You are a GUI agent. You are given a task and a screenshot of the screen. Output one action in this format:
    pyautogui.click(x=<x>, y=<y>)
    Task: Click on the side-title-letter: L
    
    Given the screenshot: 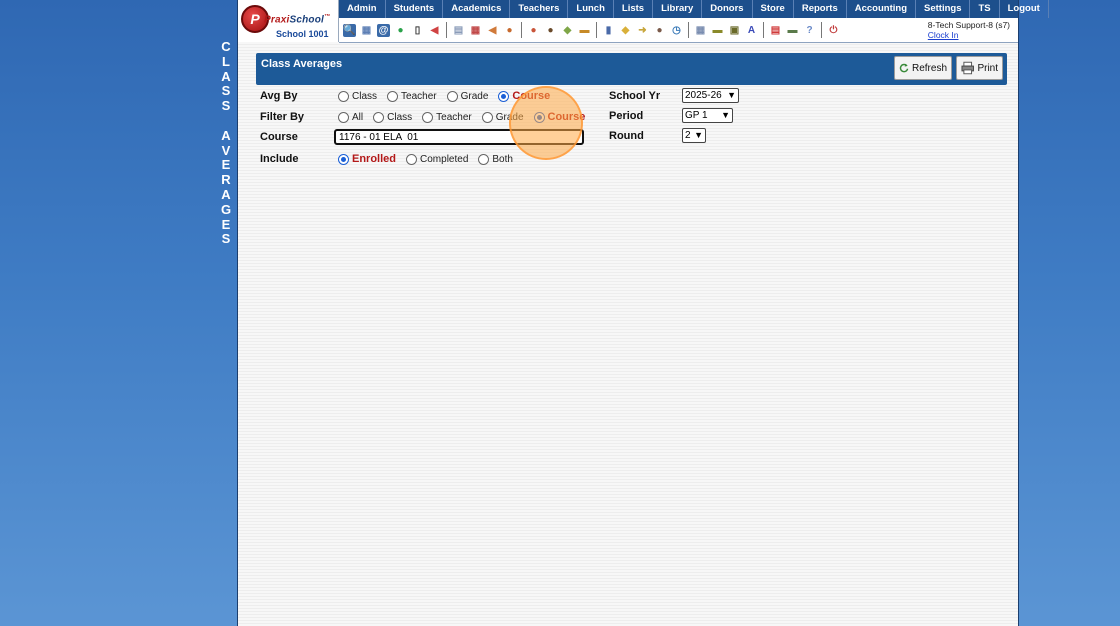 What is the action you would take?
    pyautogui.click(x=226, y=61)
    